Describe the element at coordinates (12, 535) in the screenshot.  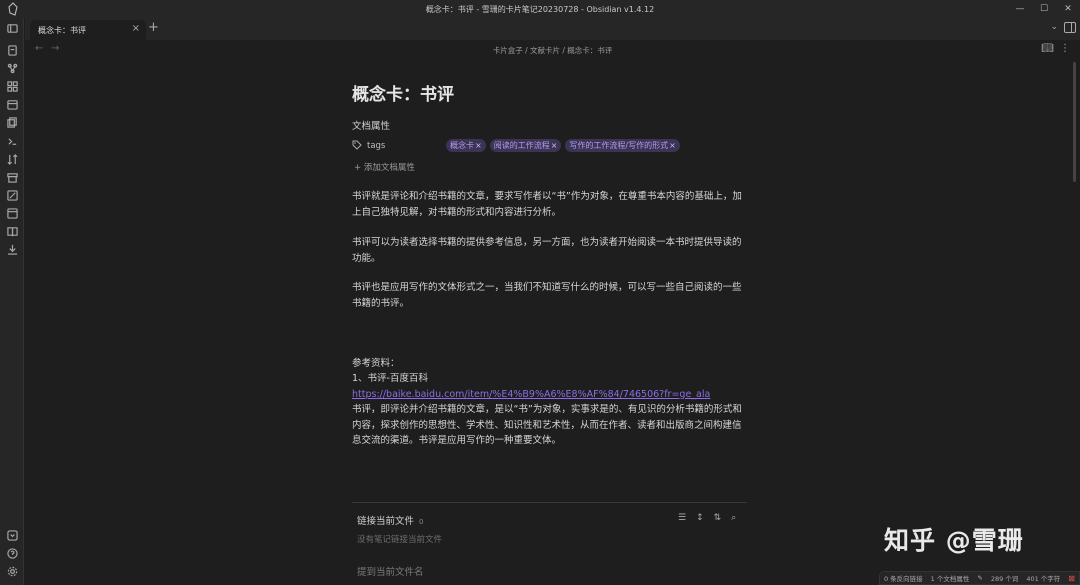
I see `vault-switcher-icon` at that location.